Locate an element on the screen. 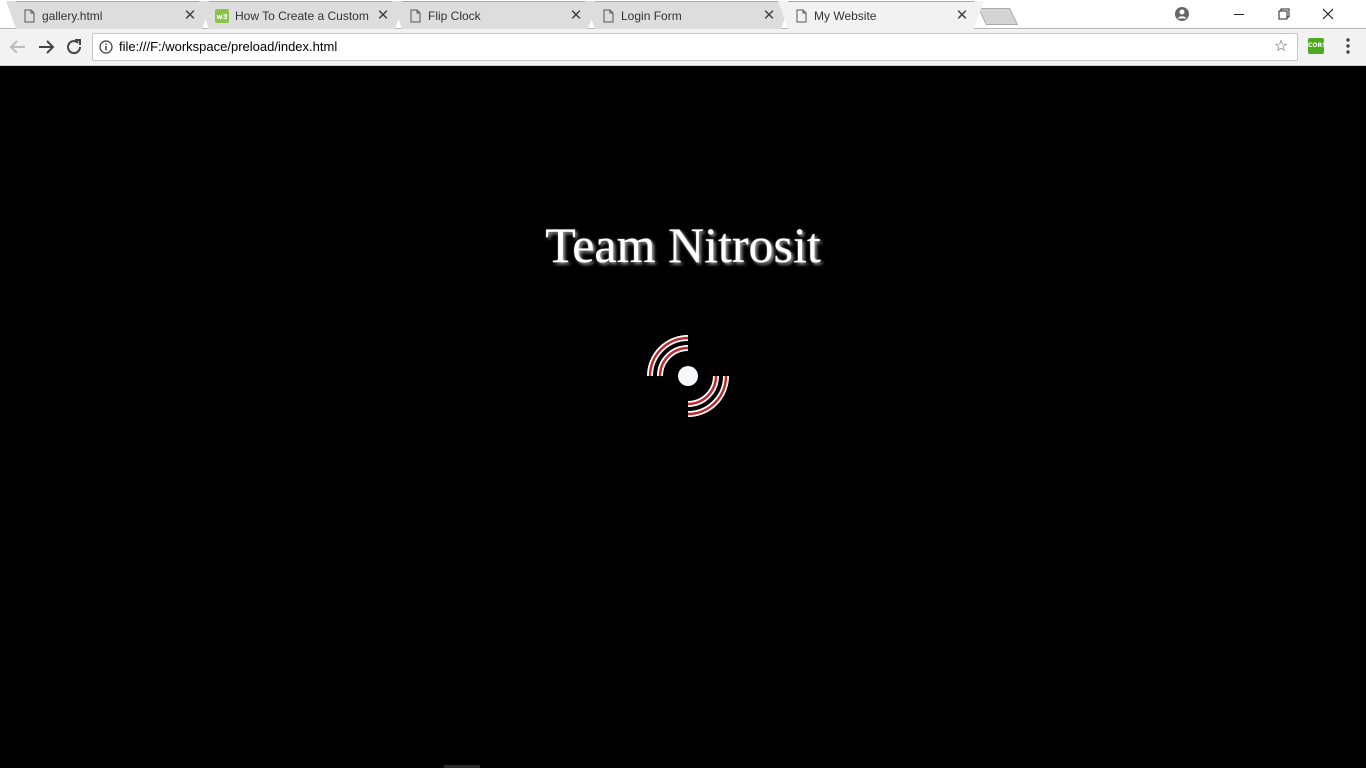  back-arrow-icon is located at coordinates (18, 47).